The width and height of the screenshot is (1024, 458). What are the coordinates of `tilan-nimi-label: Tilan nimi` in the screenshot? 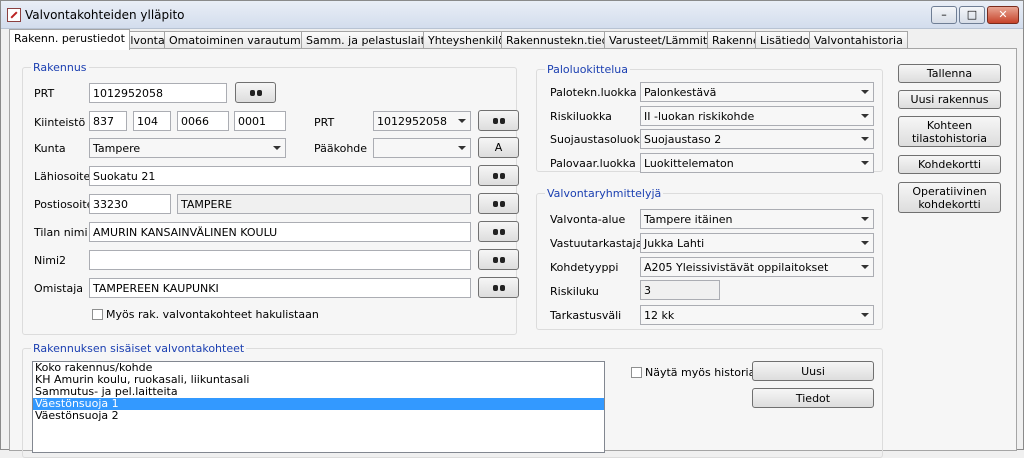 It's located at (61, 232).